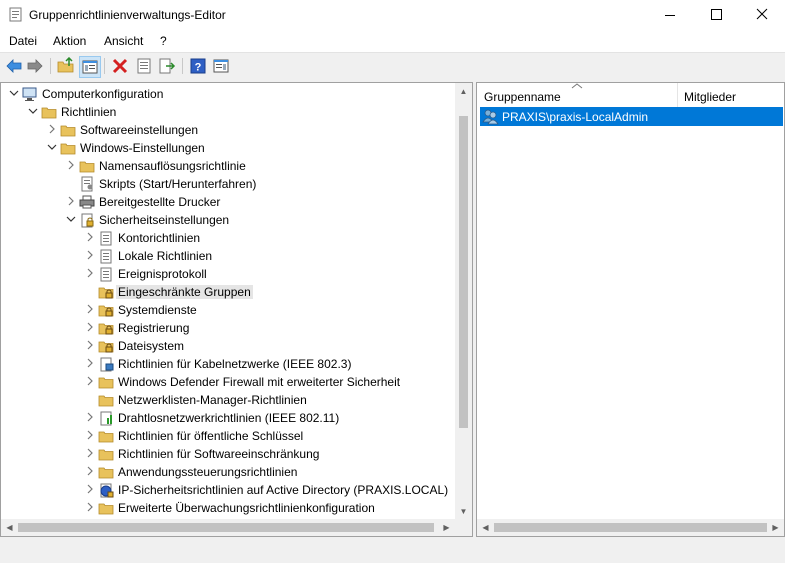 This screenshot has height=563, width=785. I want to click on list-item: PRAXIS\praxis-LocalAdmin, so click(631, 116).